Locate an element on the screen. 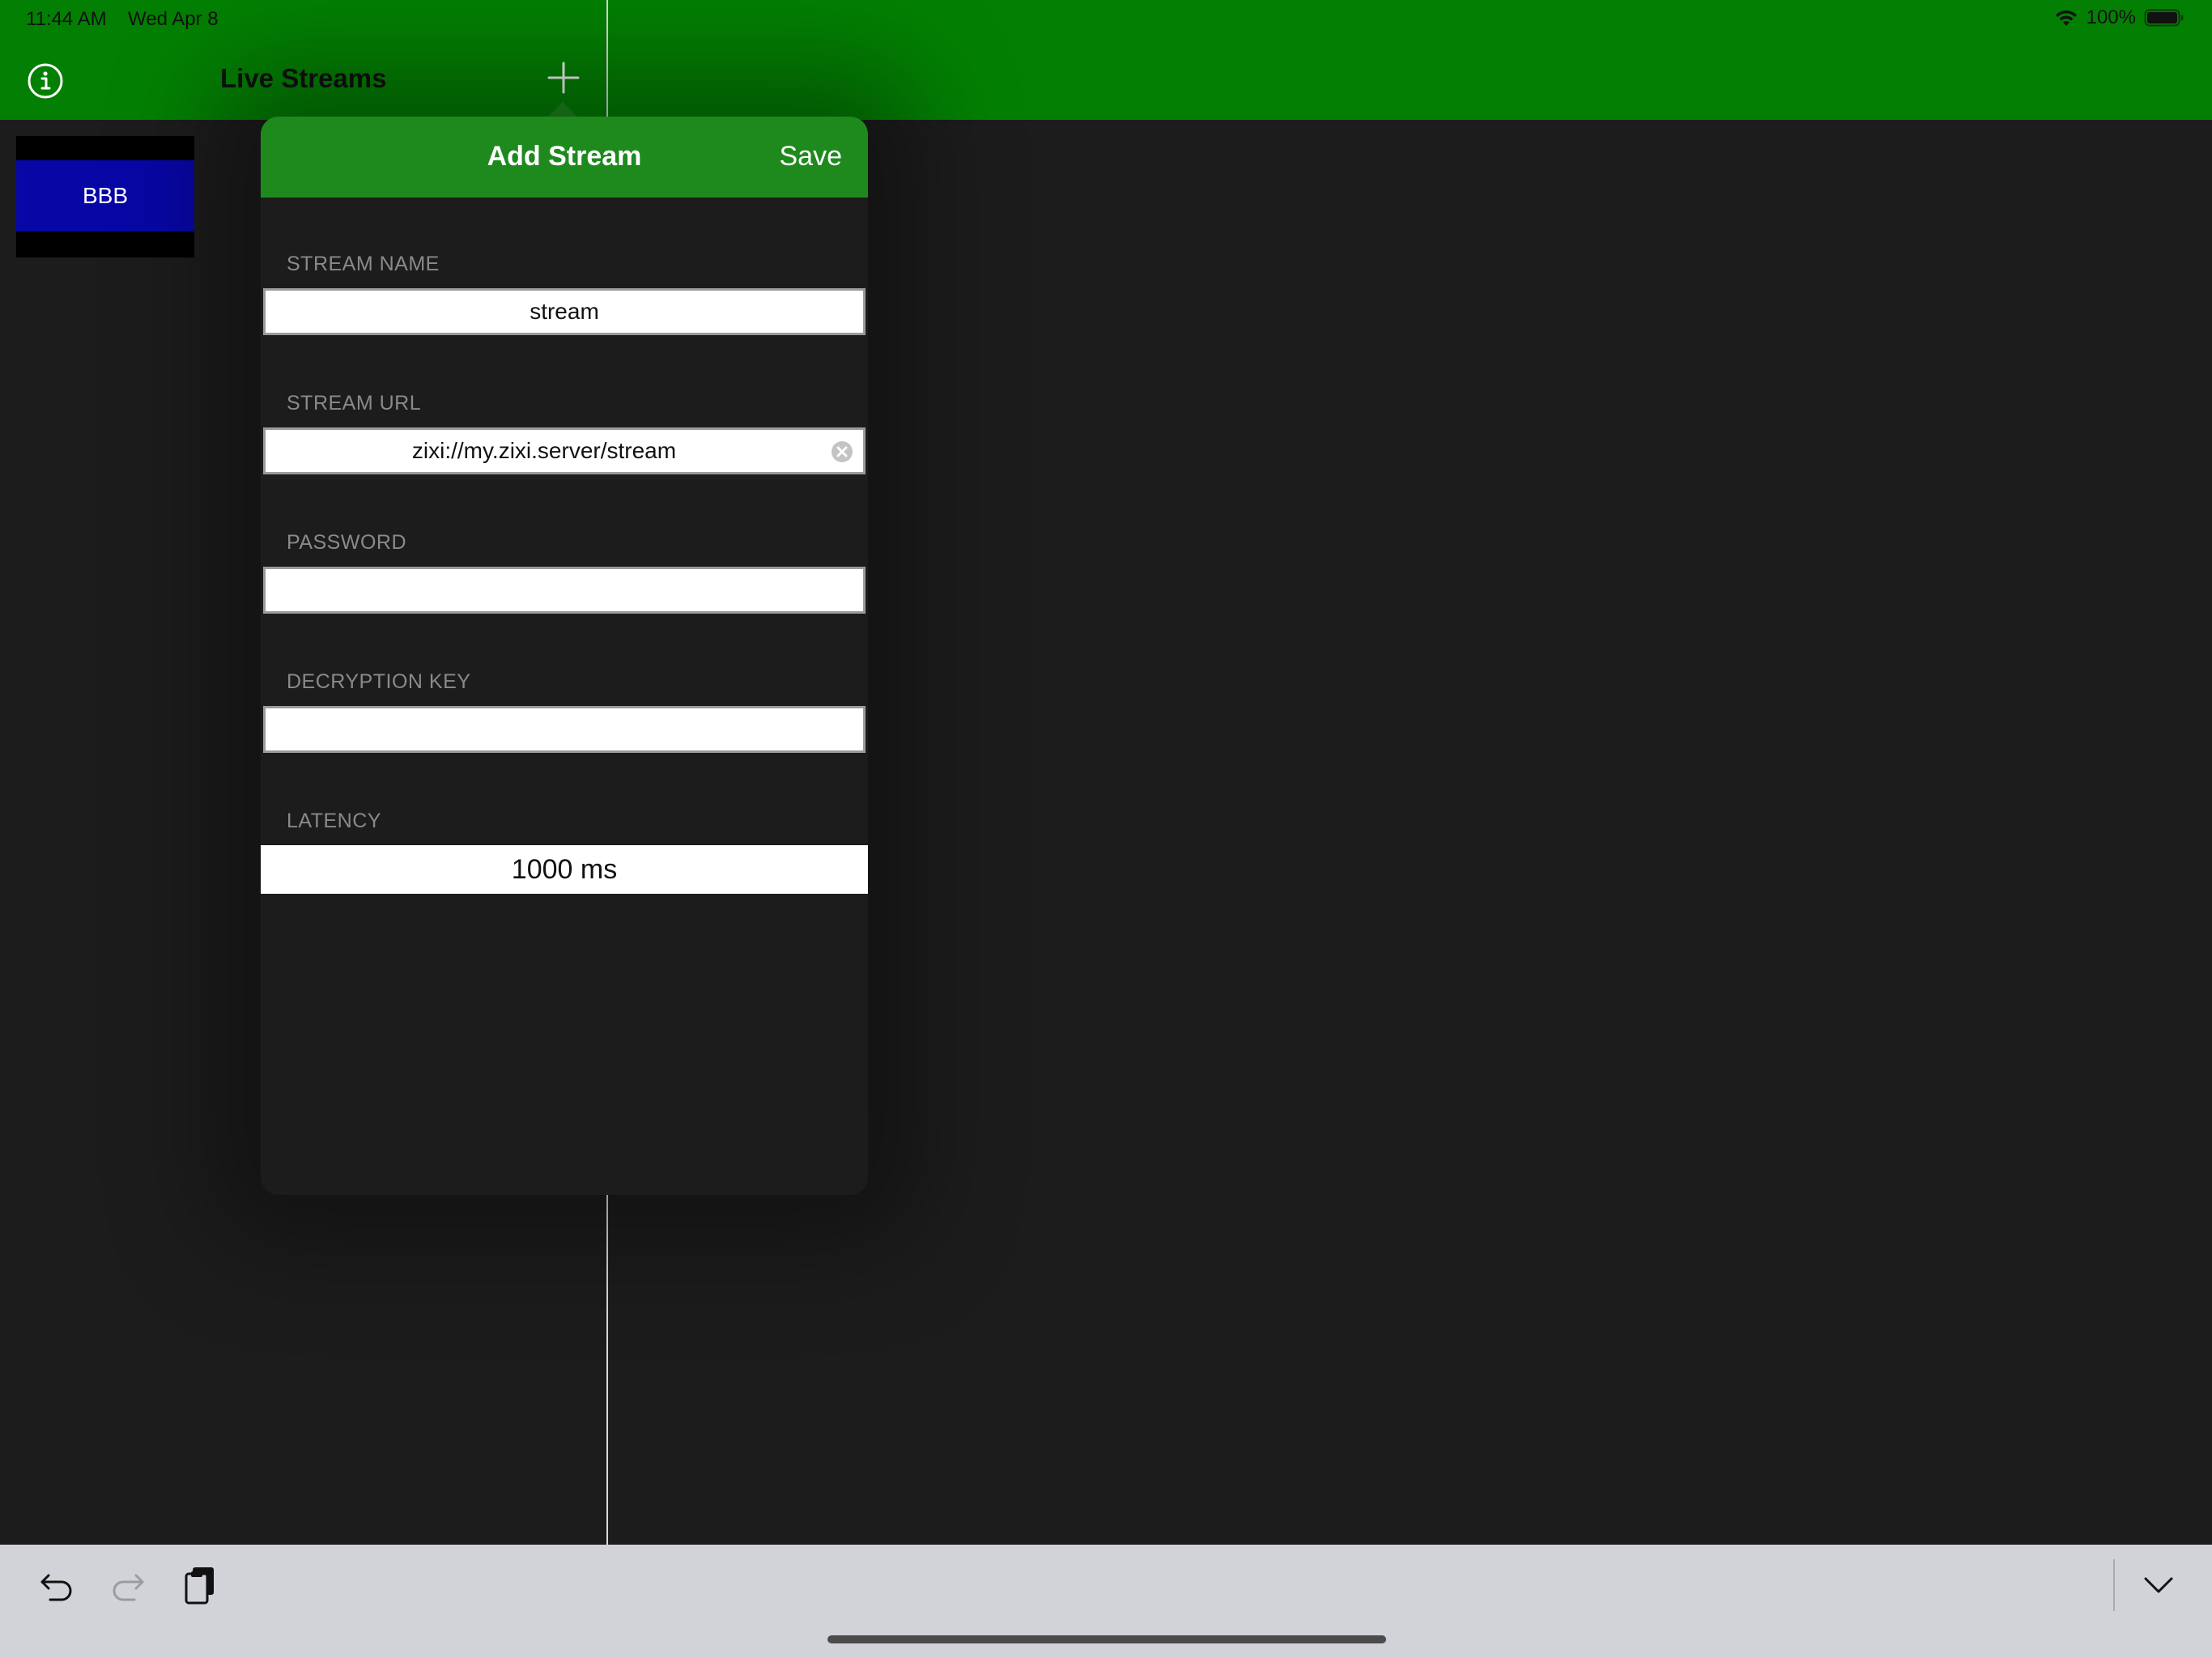  save-button: Save is located at coordinates (812, 156).